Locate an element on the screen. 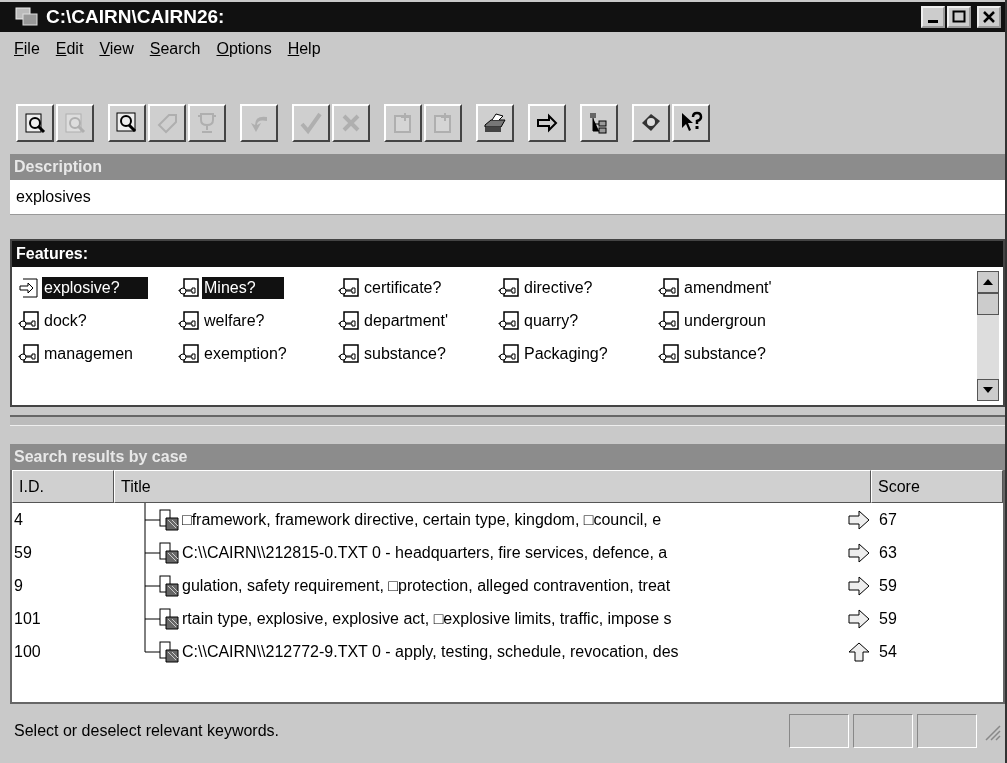  feature-item: undergroun is located at coordinates (738, 320).